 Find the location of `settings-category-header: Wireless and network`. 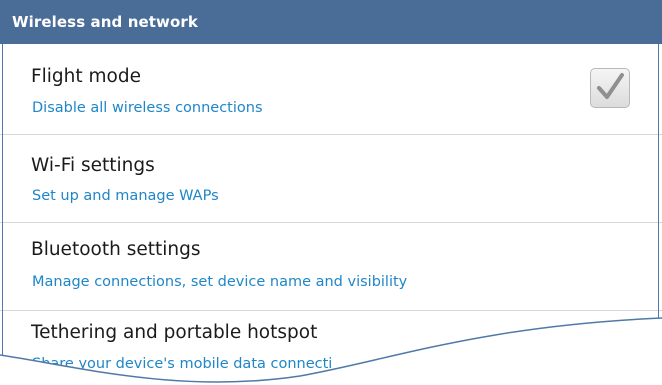

settings-category-header: Wireless and network is located at coordinates (331, 22).